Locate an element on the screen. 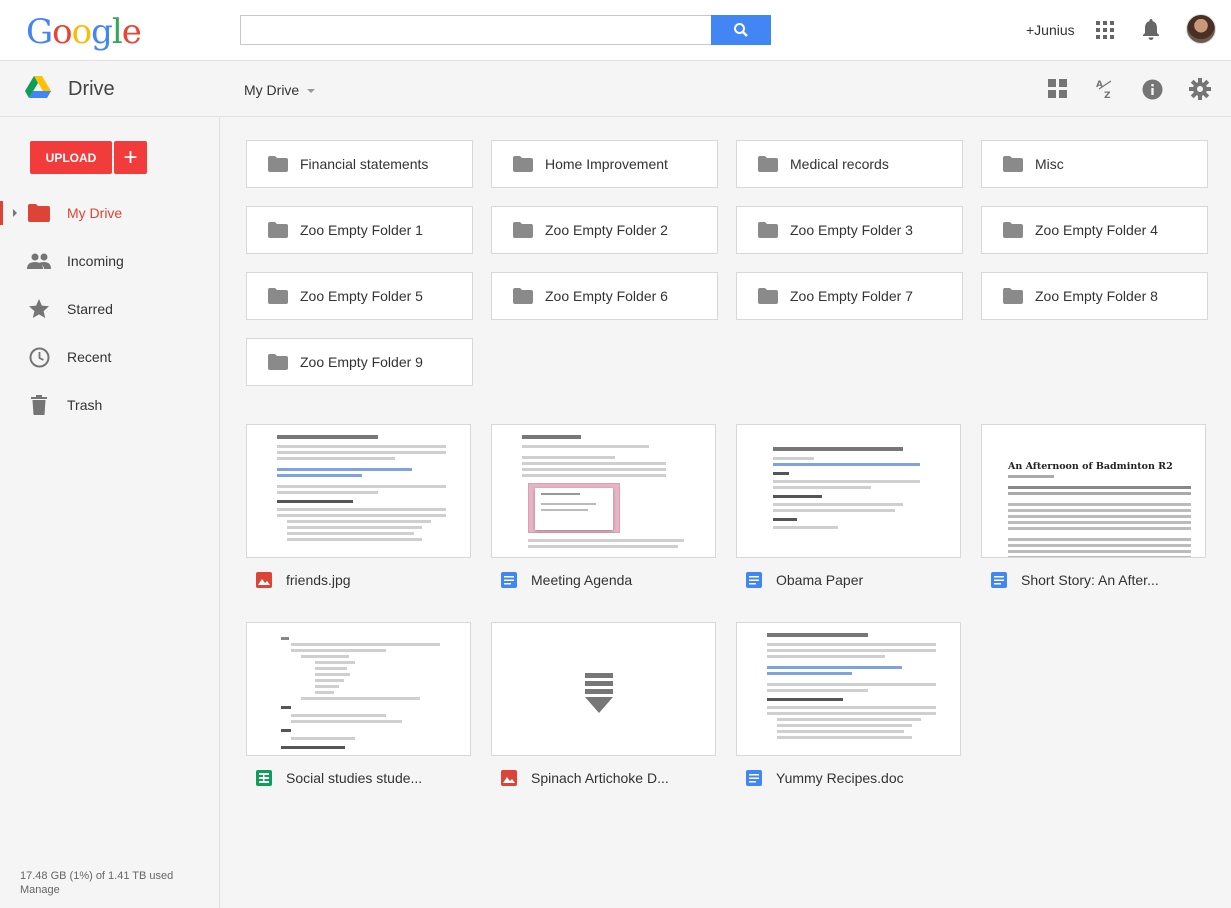 Image resolution: width=1231 pixels, height=908 pixels. sidebar-item-label: Starred is located at coordinates (90, 309).